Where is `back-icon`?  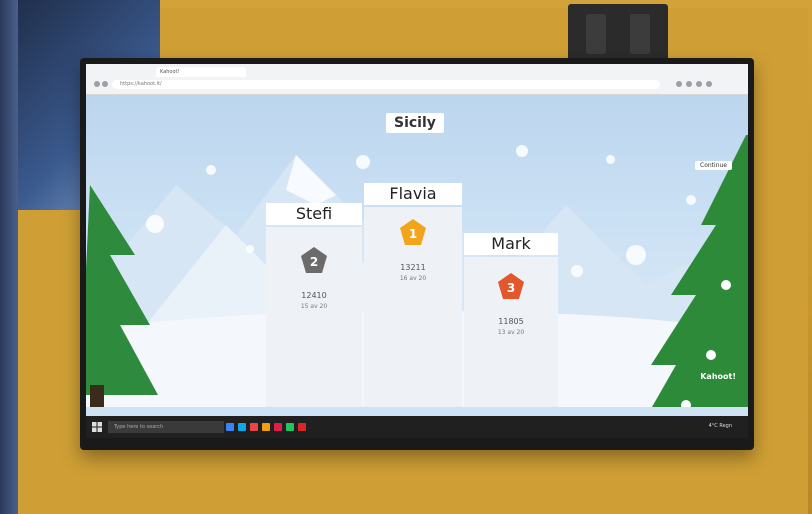
back-icon is located at coordinates (97, 84).